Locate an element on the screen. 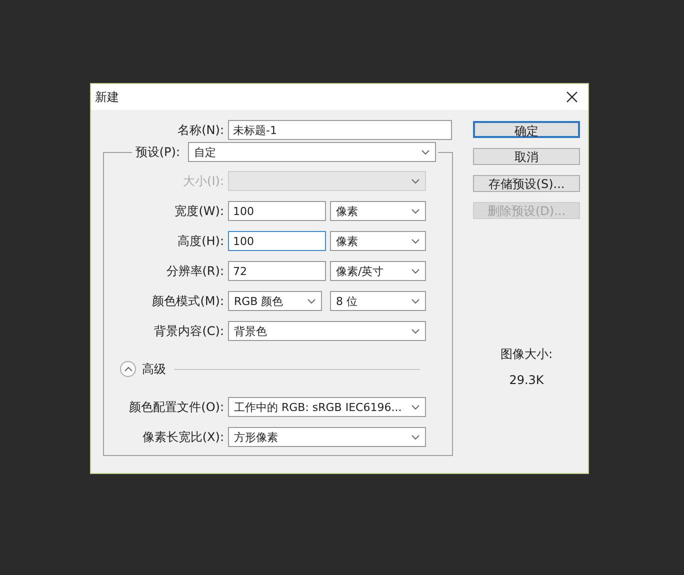 Image resolution: width=684 pixels, height=575 pixels. field-label: 名称(N): is located at coordinates (200, 130).